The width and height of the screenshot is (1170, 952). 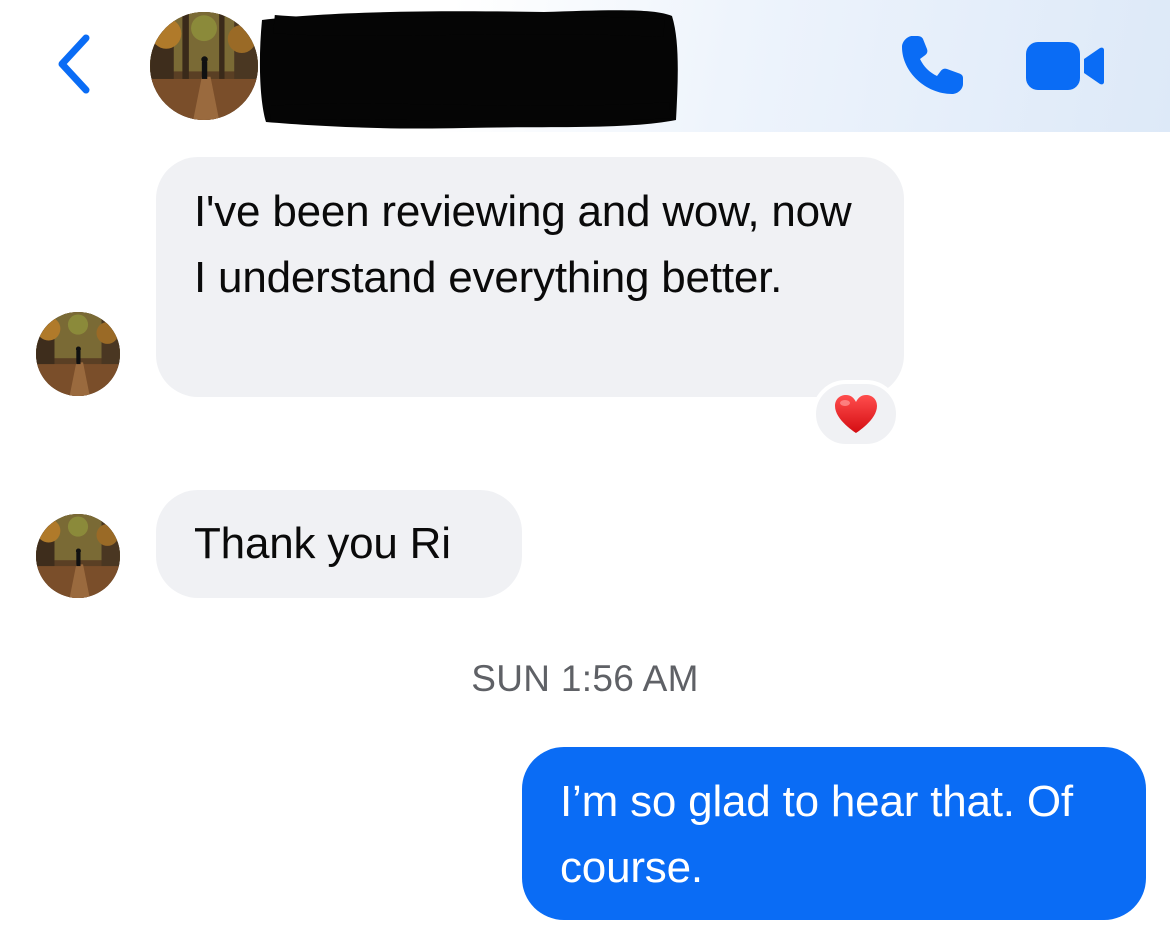 What do you see at coordinates (468, 69) in the screenshot?
I see `redacted-contact-name` at bounding box center [468, 69].